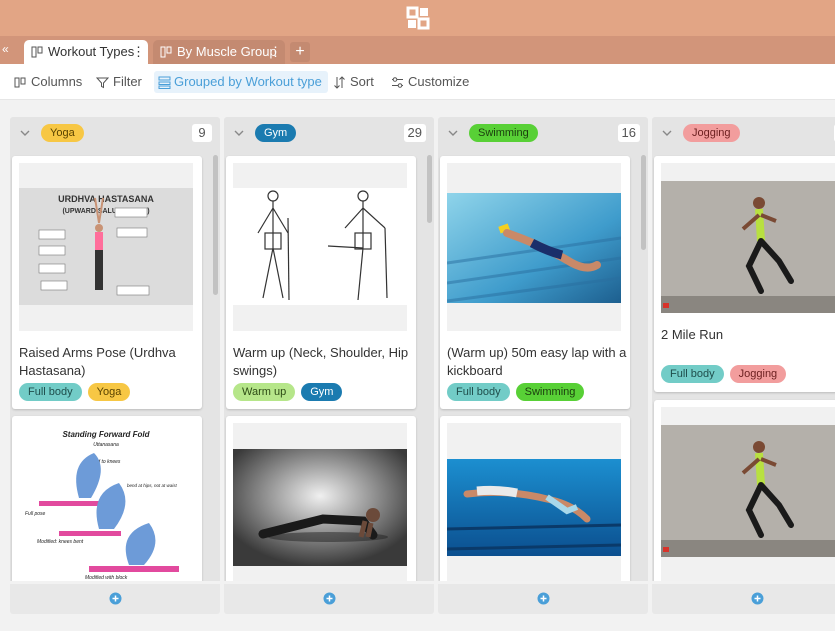 Image resolution: width=835 pixels, height=631 pixels. Describe the element at coordinates (264, 392) in the screenshot. I see `tag-warm-up: Warm up` at that location.